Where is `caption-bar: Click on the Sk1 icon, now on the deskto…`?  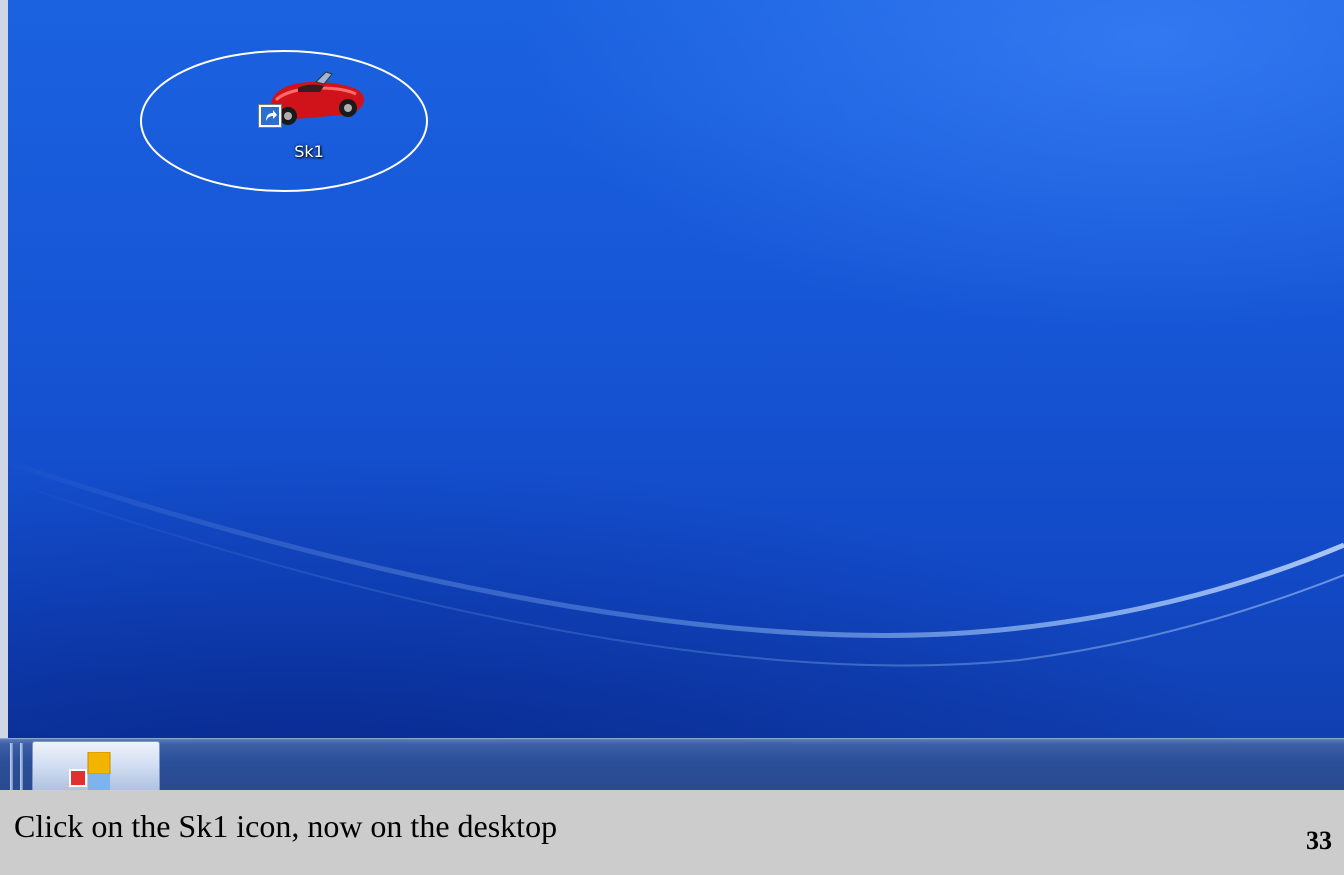 caption-bar: Click on the Sk1 icon, now on the deskto… is located at coordinates (672, 832).